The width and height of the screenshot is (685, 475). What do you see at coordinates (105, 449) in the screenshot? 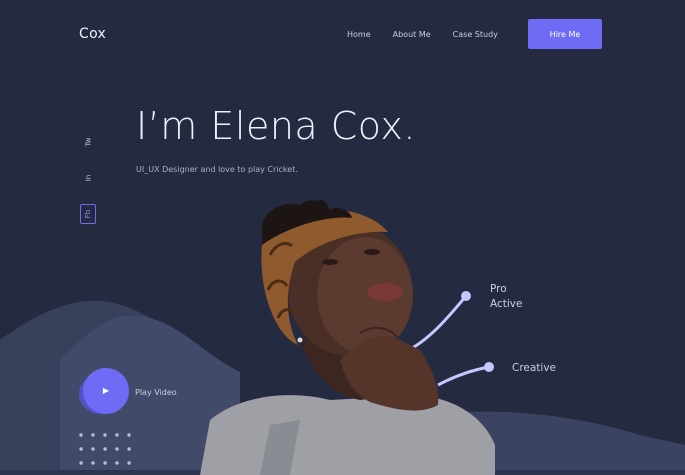
I see `dot-grid-decoration` at bounding box center [105, 449].